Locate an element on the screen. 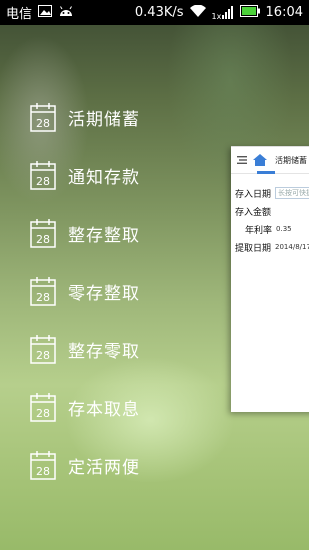 The image size is (320, 550). menu-item-lump-sum-installment-withdrawal: 28 整存零取 is located at coordinates (100, 349).